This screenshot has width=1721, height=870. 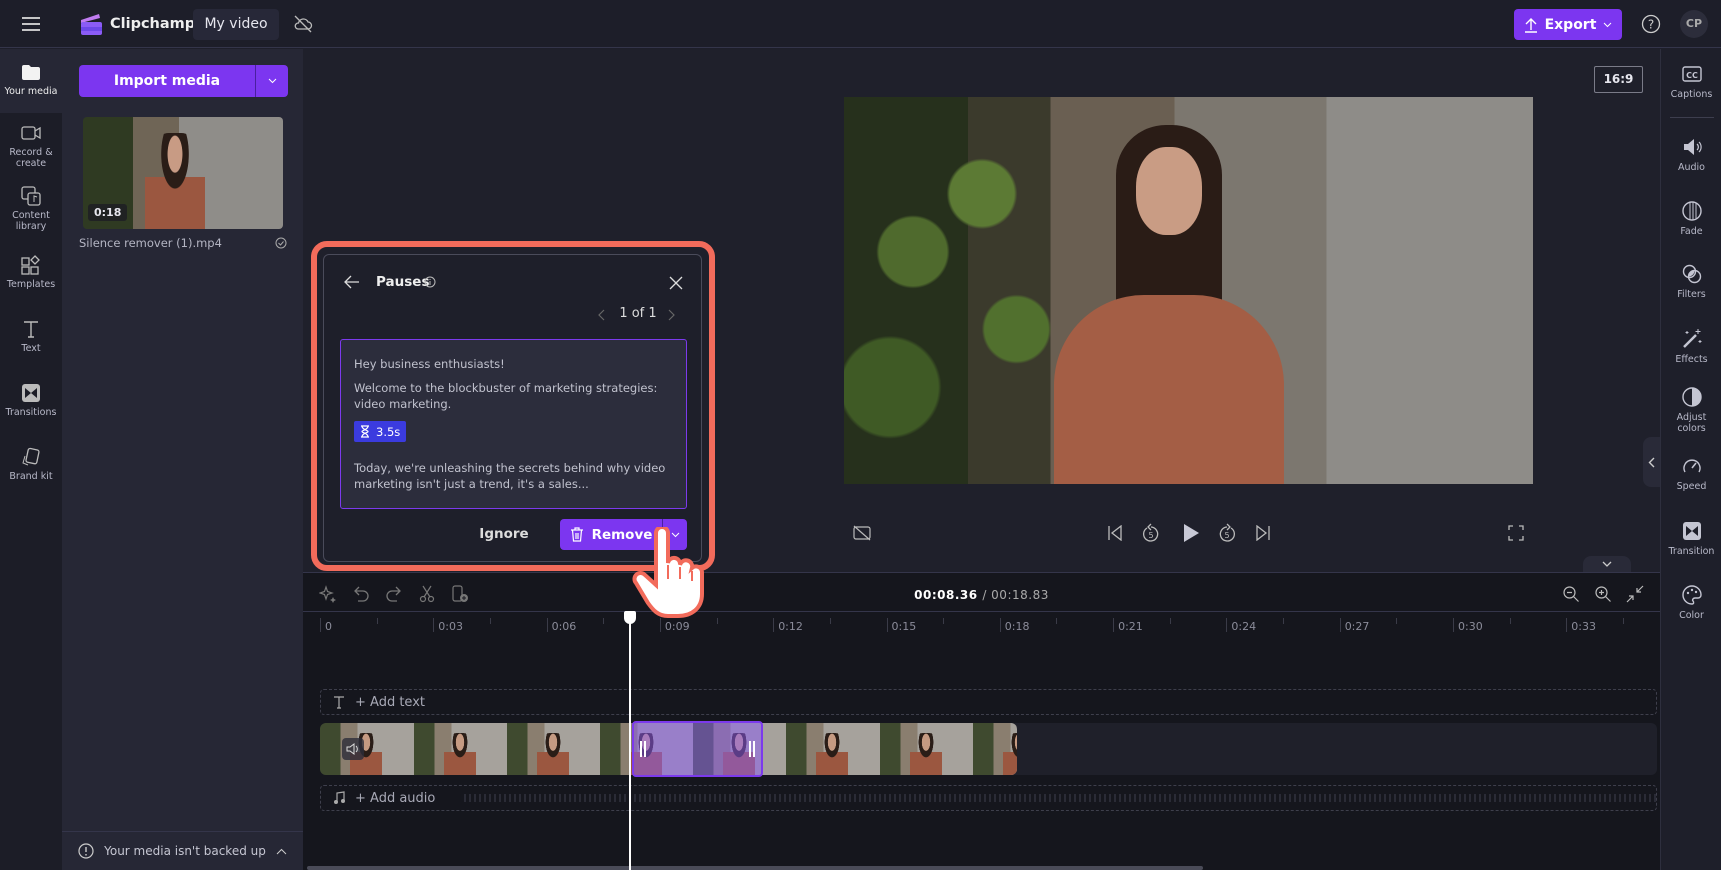 I want to click on segment-handle-right, so click(x=752, y=749).